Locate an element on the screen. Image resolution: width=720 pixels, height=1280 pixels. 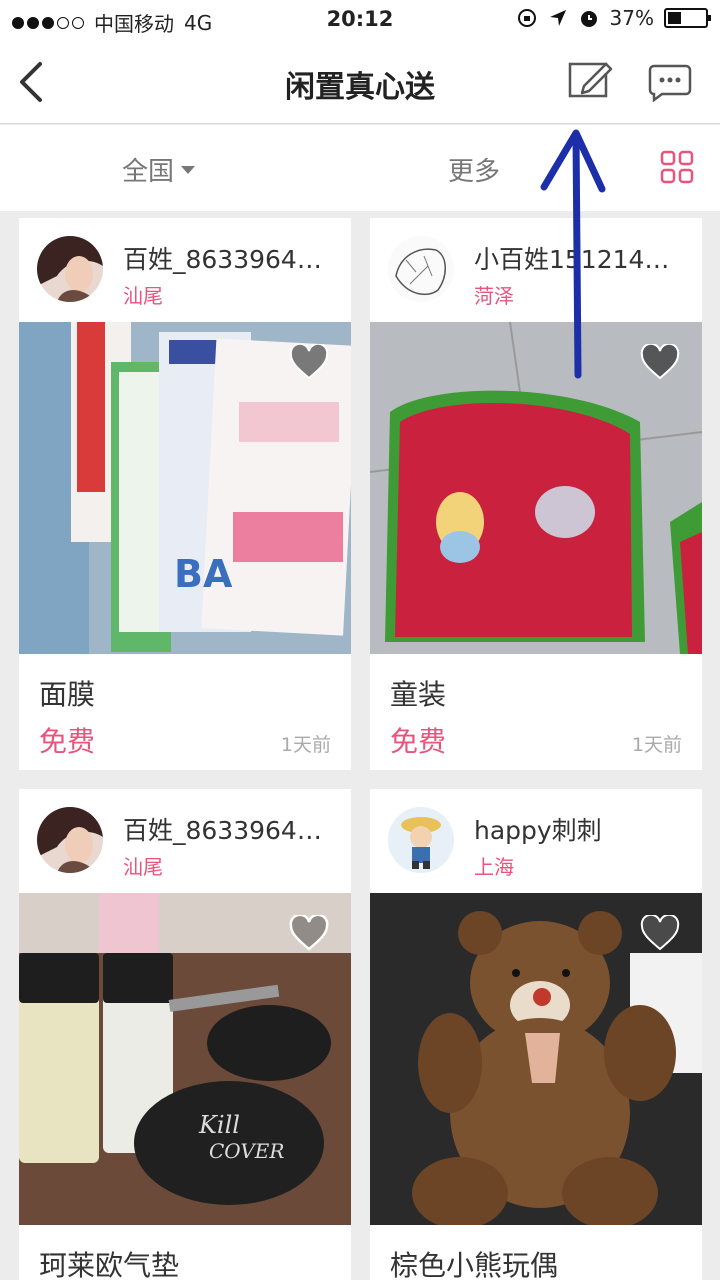
battery-icon is located at coordinates (687, 18).